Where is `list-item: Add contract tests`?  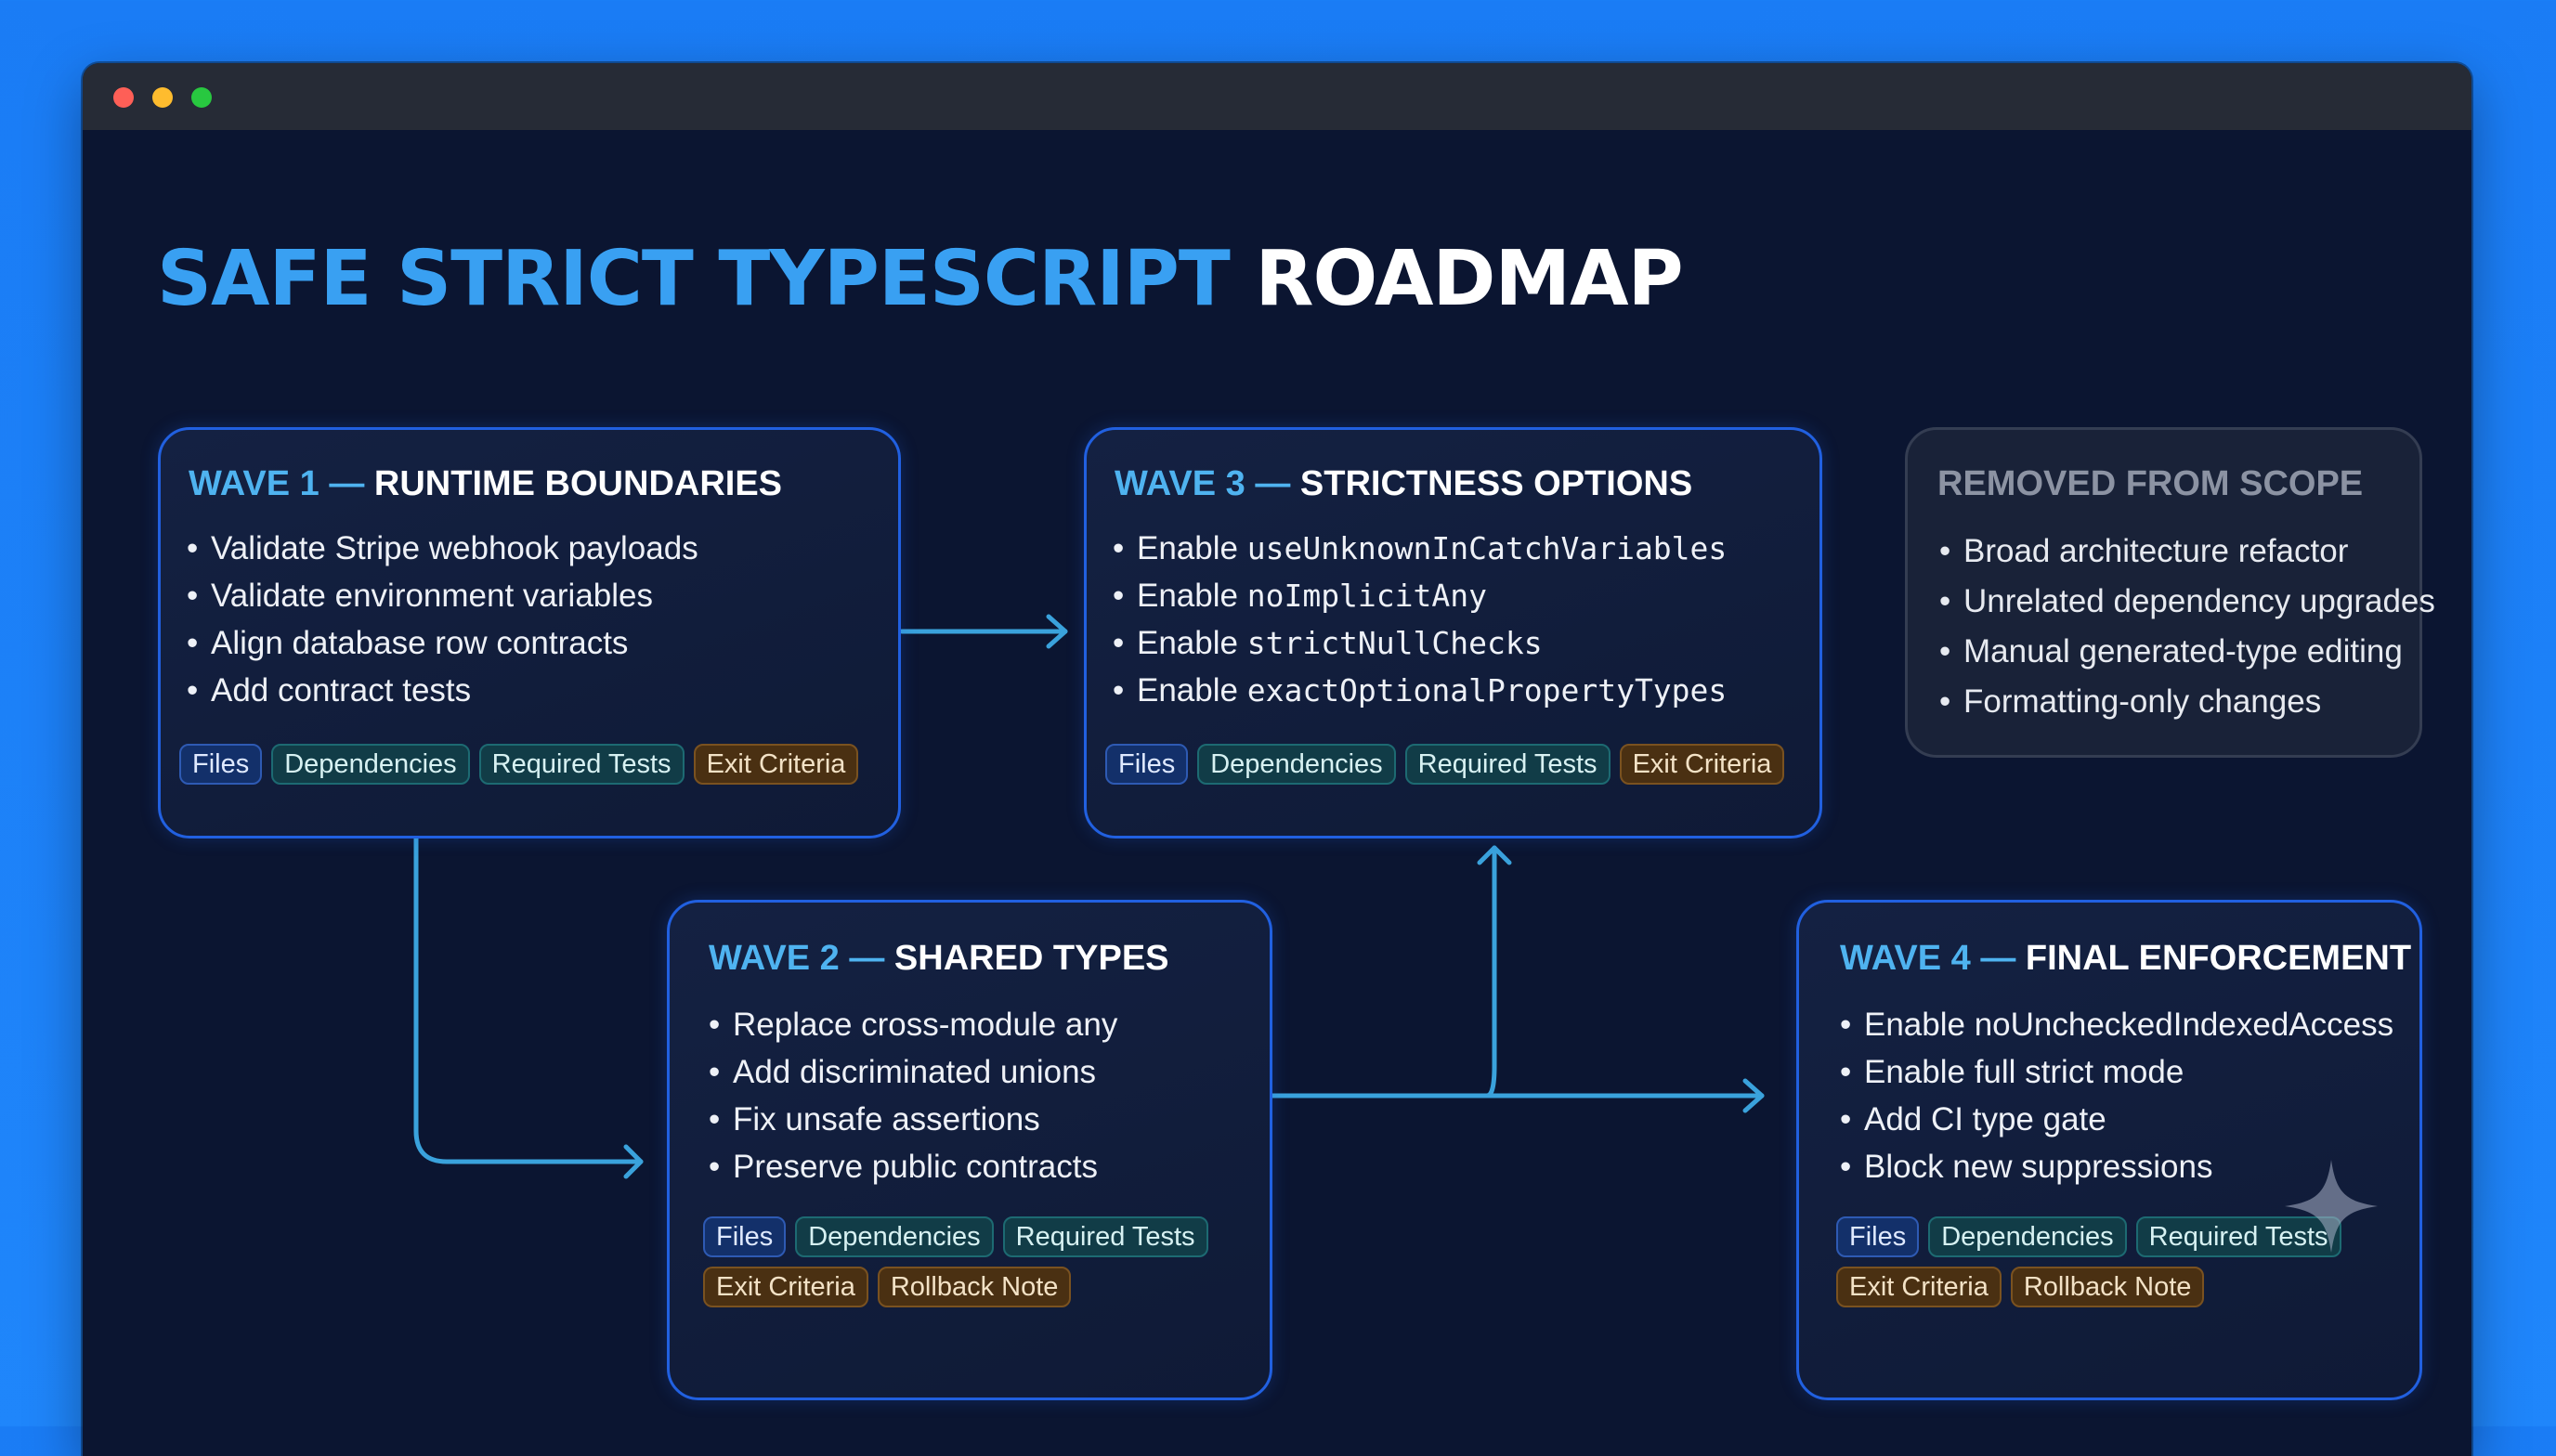 list-item: Add contract tests is located at coordinates (442, 690).